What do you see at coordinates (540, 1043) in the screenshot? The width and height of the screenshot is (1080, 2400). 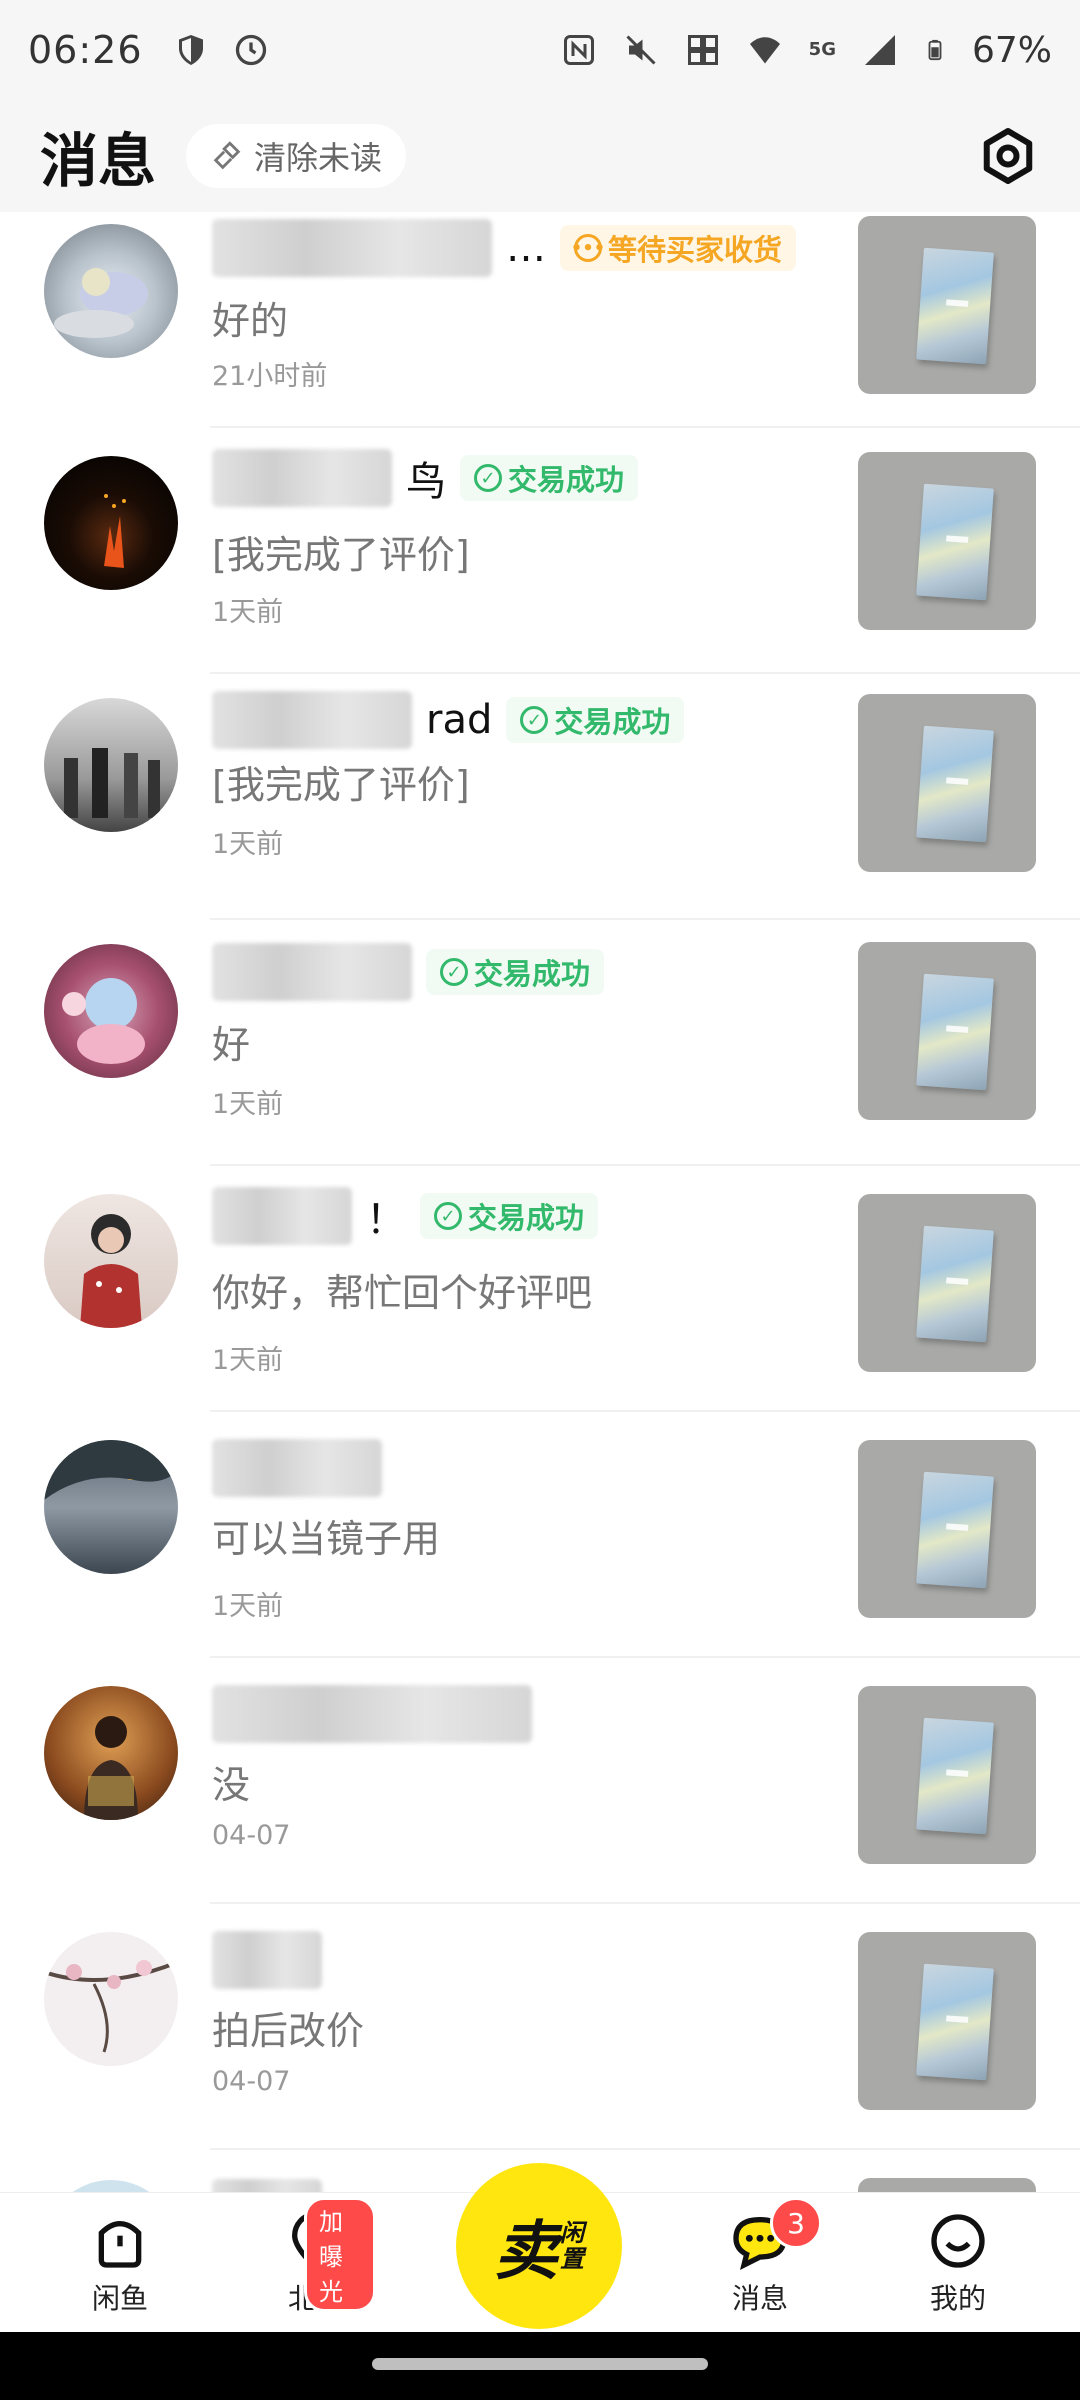 I see `conversation-row: ✓ 交易成功 好 1天前` at bounding box center [540, 1043].